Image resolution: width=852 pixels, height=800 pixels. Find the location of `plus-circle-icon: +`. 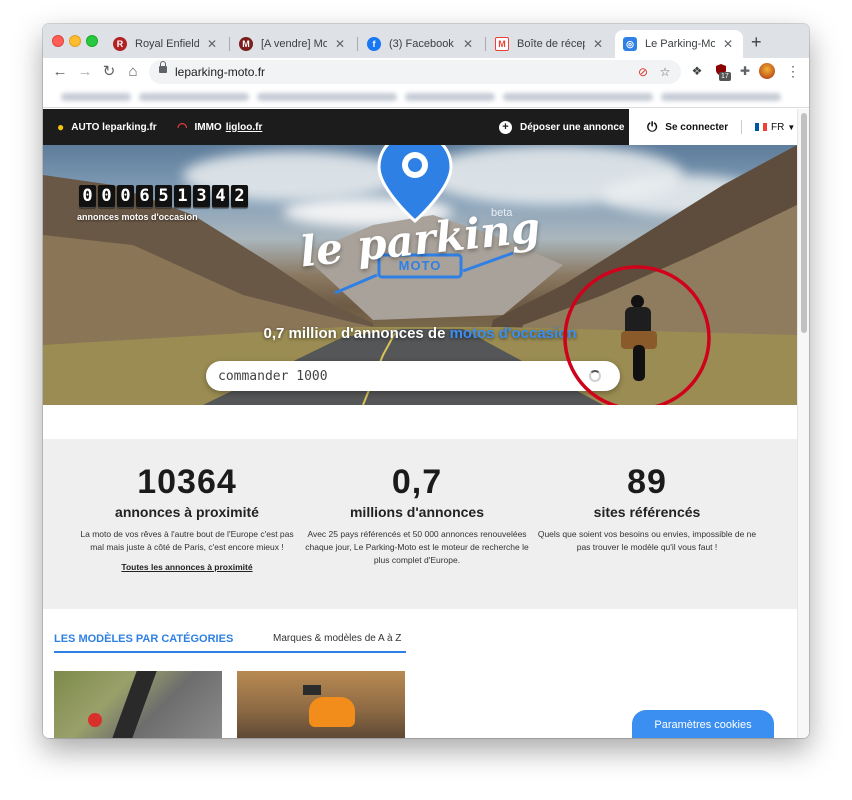

plus-circle-icon: + is located at coordinates (505, 127).